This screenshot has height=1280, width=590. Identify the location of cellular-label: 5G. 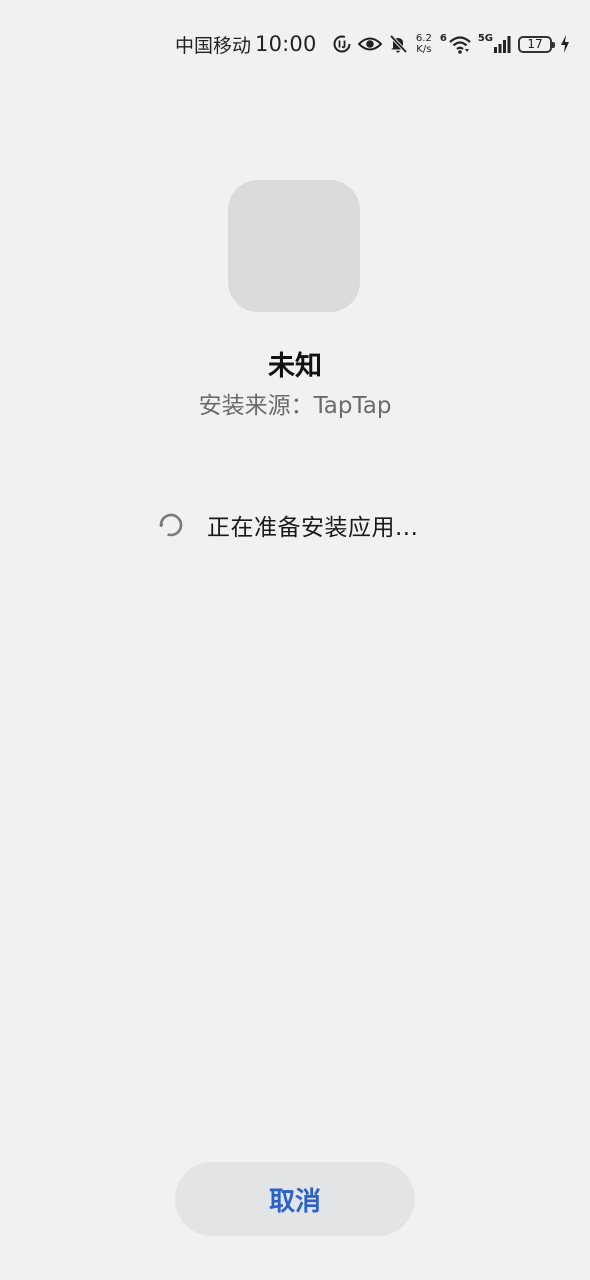
(485, 38).